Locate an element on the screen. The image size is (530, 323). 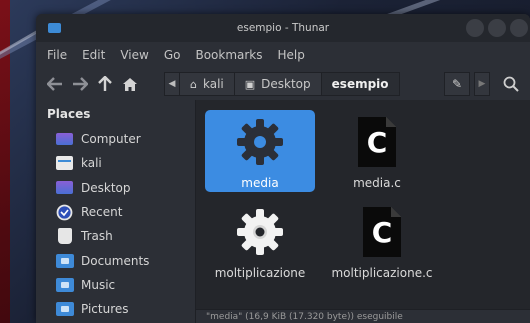
minimize-button is located at coordinates (475, 28).